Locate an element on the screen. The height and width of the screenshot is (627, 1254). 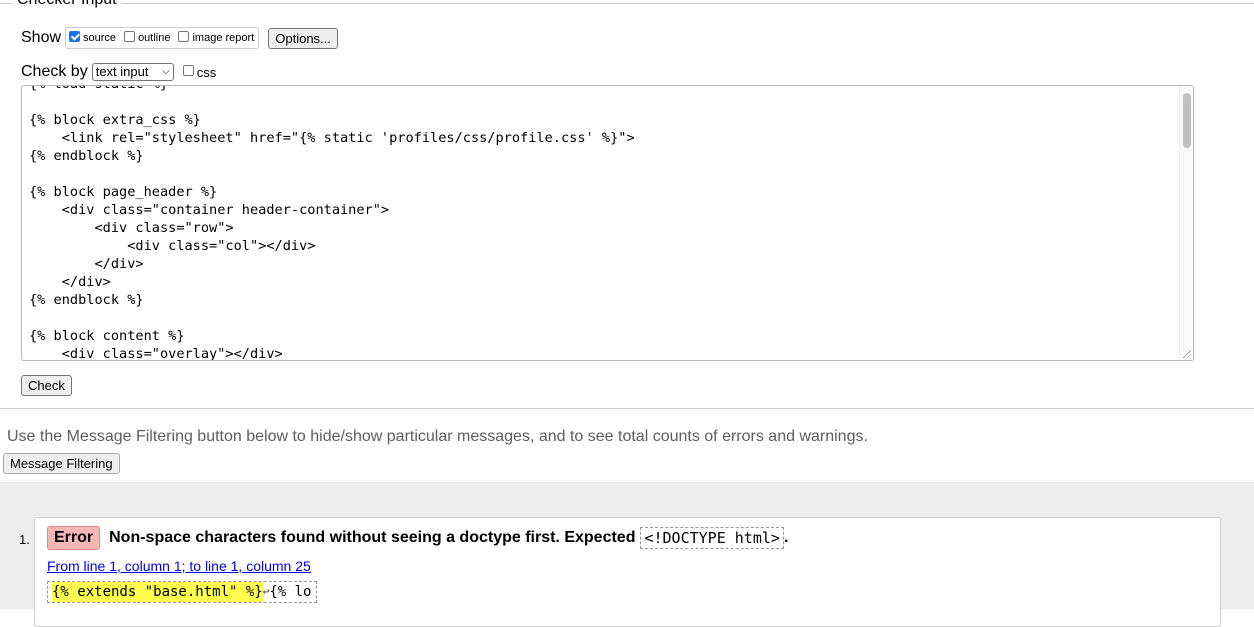
css-option: css is located at coordinates (199, 72).